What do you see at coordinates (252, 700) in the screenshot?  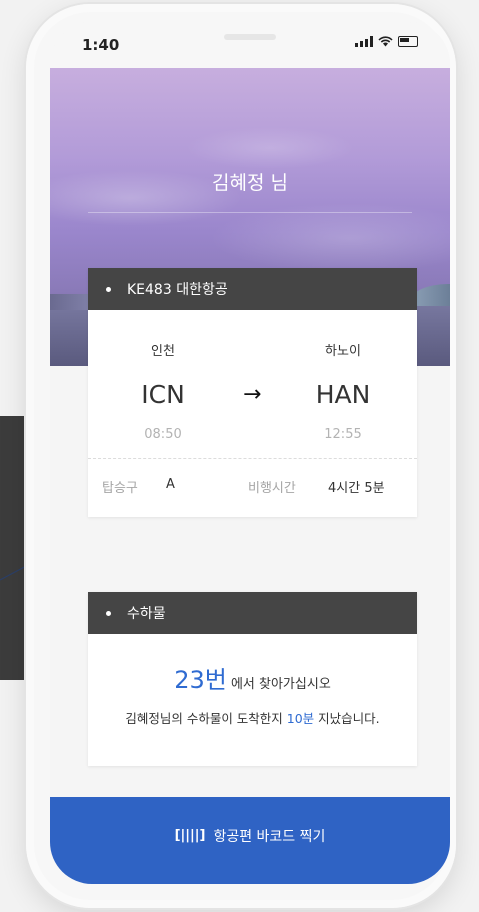 I see `baggage-body: 23번 에서 찾아가십시오 김혜정님의 수하물이 도착한지 10분 지났습니다.` at bounding box center [252, 700].